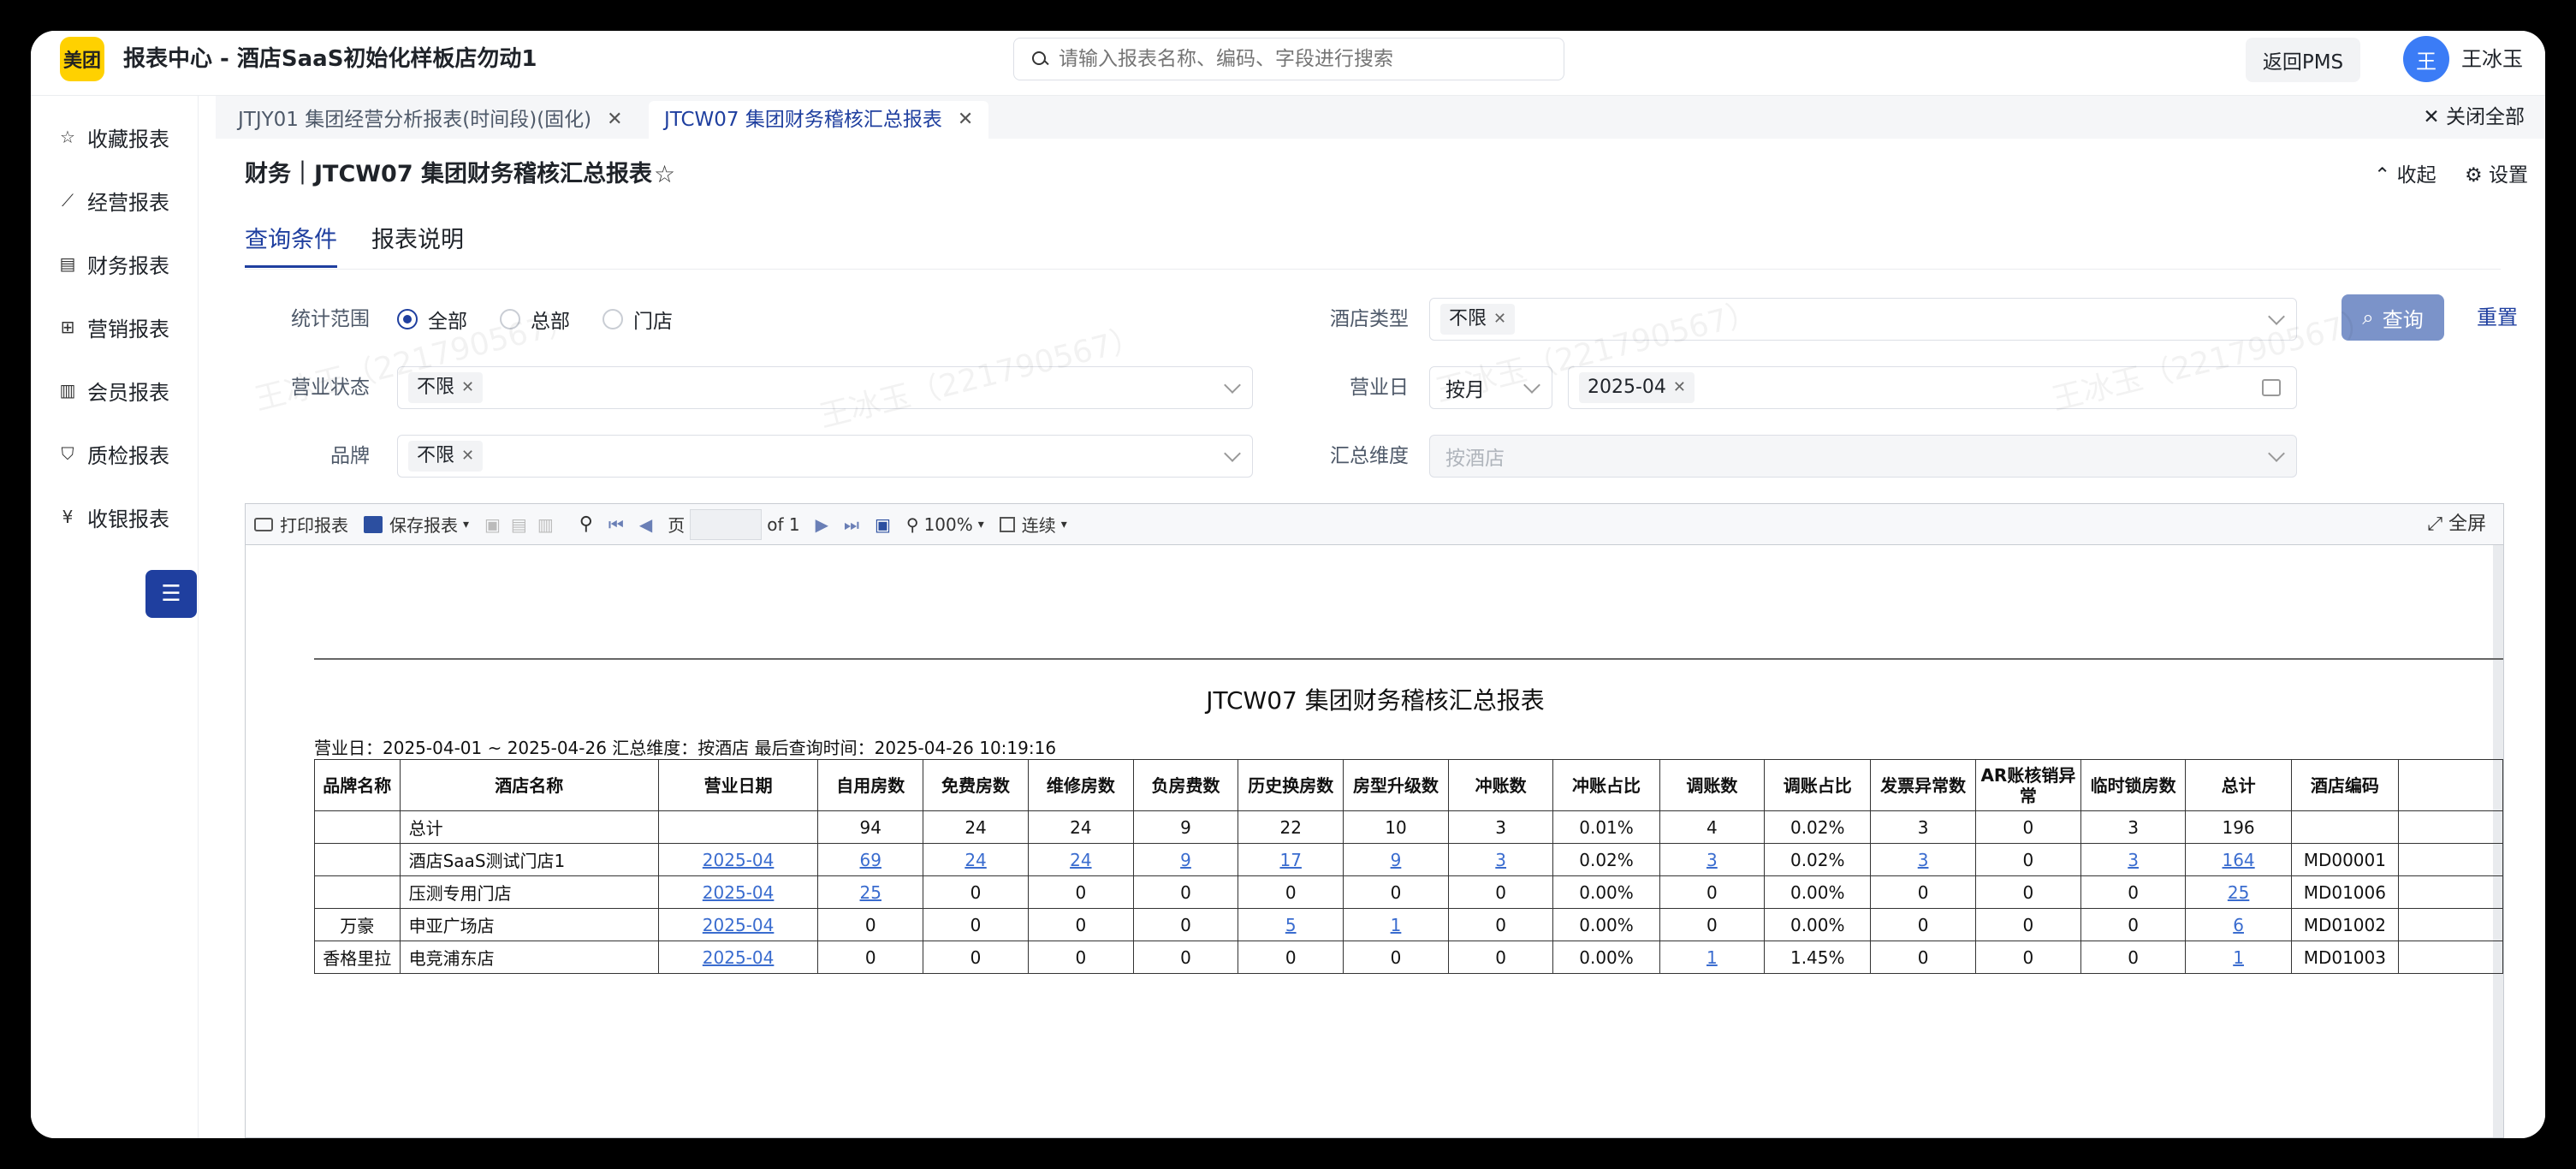 The image size is (2576, 1169). What do you see at coordinates (1932, 387) in the screenshot?
I see `bizdate-month-picker: 2025-04 ✕` at bounding box center [1932, 387].